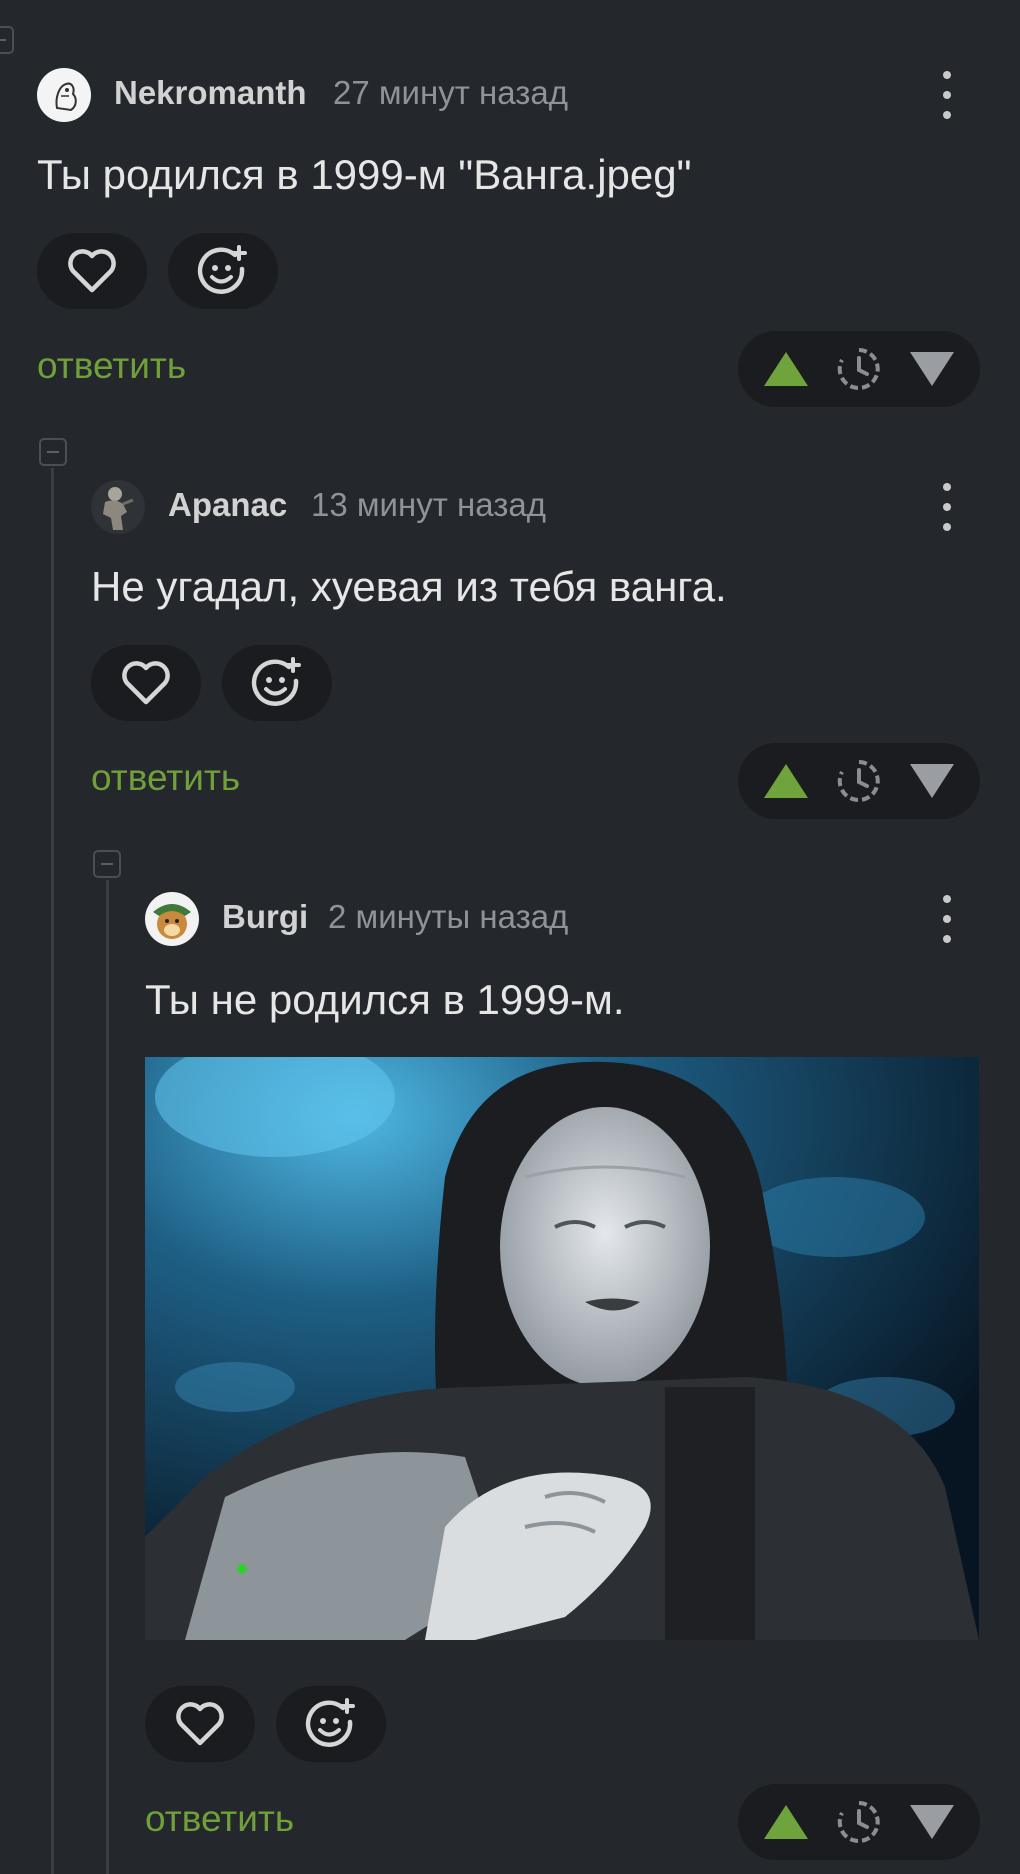  Describe the element at coordinates (450, 92) in the screenshot. I see `comment-time: 27 минут назад` at that location.